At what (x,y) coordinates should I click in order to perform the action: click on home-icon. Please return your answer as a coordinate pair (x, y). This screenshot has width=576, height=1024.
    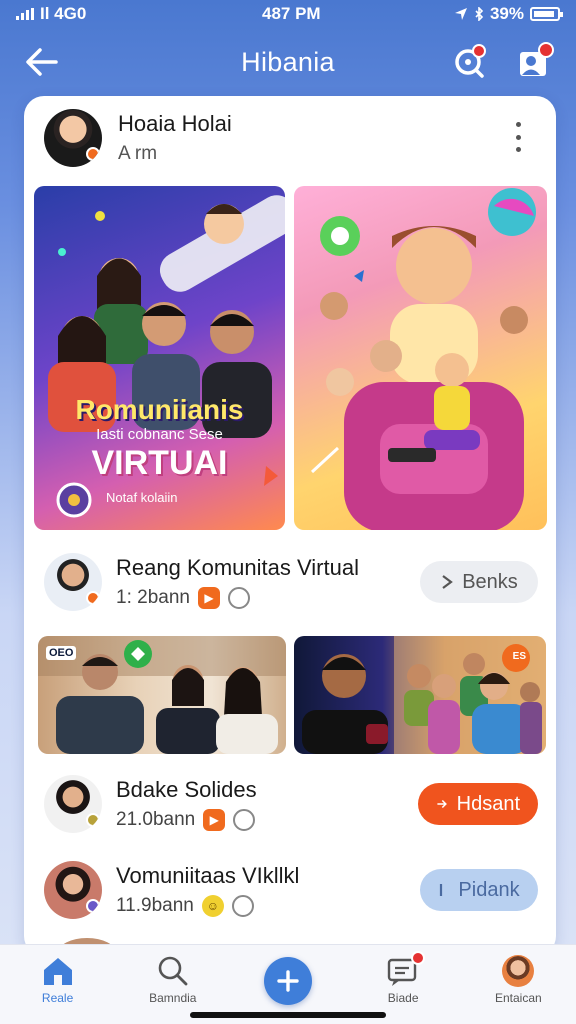
    Looking at the image, I should click on (57, 971).